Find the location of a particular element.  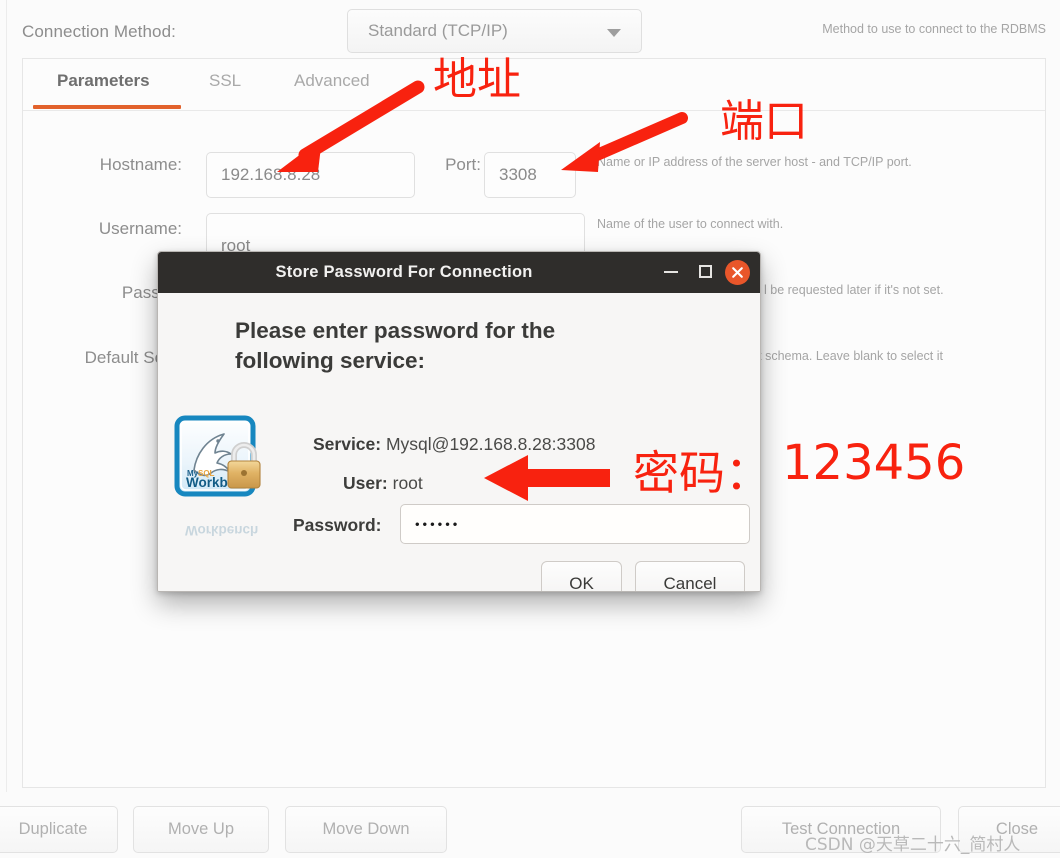

username-label: Username: is located at coordinates (140, 228).